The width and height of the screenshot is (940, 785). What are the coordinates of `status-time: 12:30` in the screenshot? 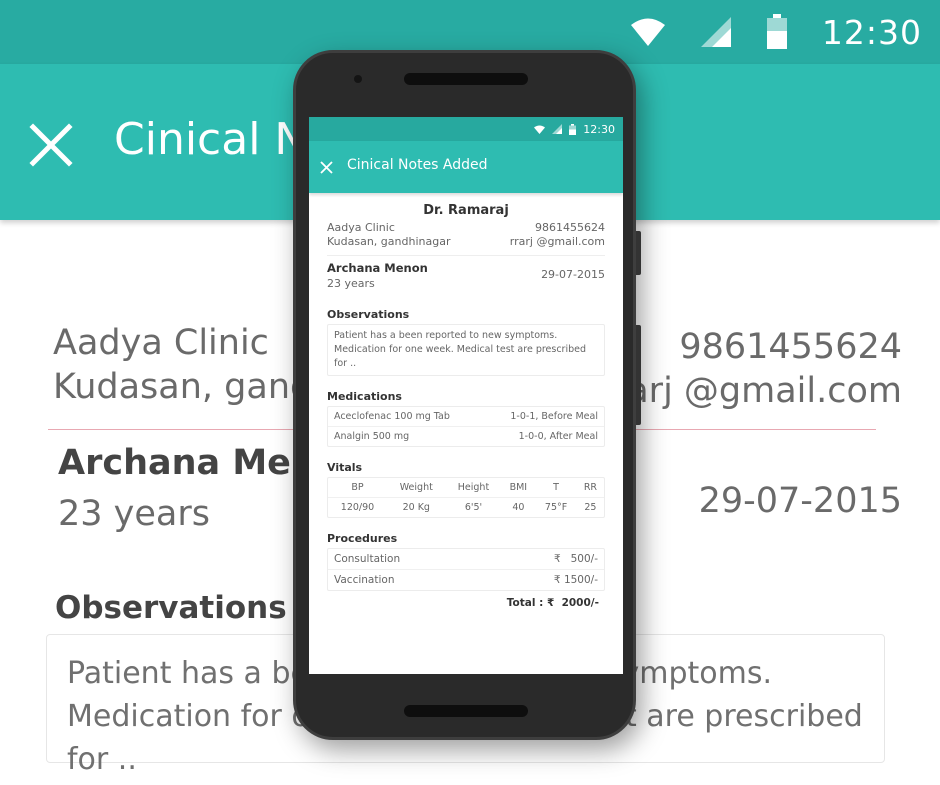 It's located at (871, 32).